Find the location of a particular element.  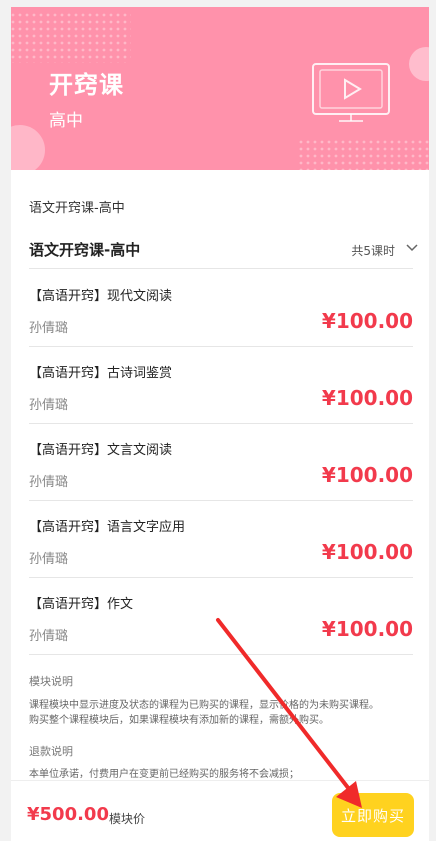

lesson-item: 【高语开窍】语言文字应用 孙倩璐 ¥100.00 is located at coordinates (221, 541).